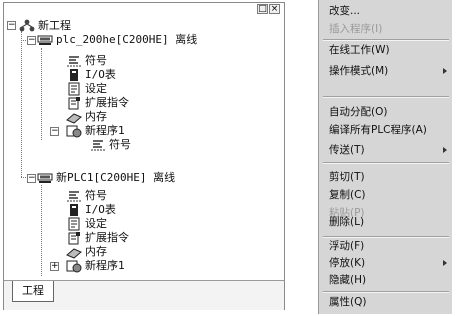 The image size is (456, 316). What do you see at coordinates (54, 266) in the screenshot?
I see `expand-toggle: +` at bounding box center [54, 266].